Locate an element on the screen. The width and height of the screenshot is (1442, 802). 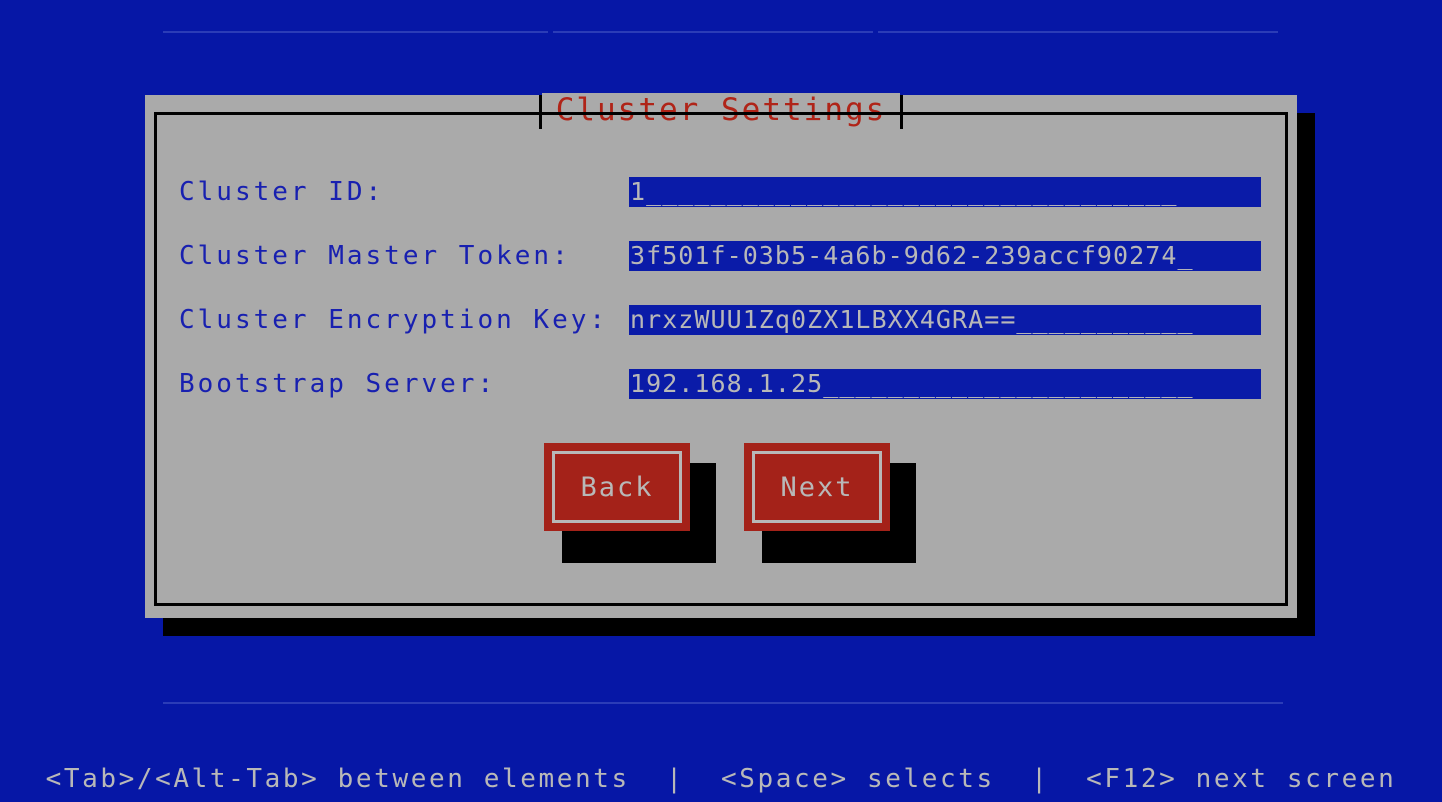
back-button: Back is located at coordinates (617, 487).